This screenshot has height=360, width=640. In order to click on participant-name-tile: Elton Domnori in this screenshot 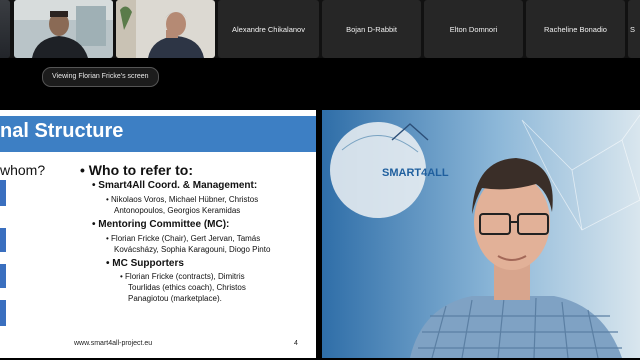, I will do `click(473, 29)`.